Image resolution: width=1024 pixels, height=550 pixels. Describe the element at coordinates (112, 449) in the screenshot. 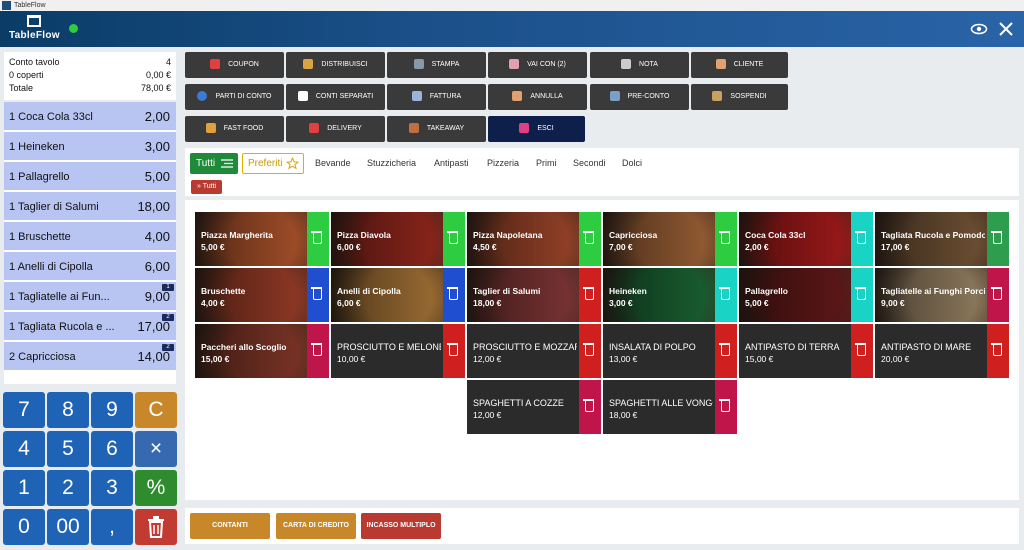

I see `key-6: 6` at that location.